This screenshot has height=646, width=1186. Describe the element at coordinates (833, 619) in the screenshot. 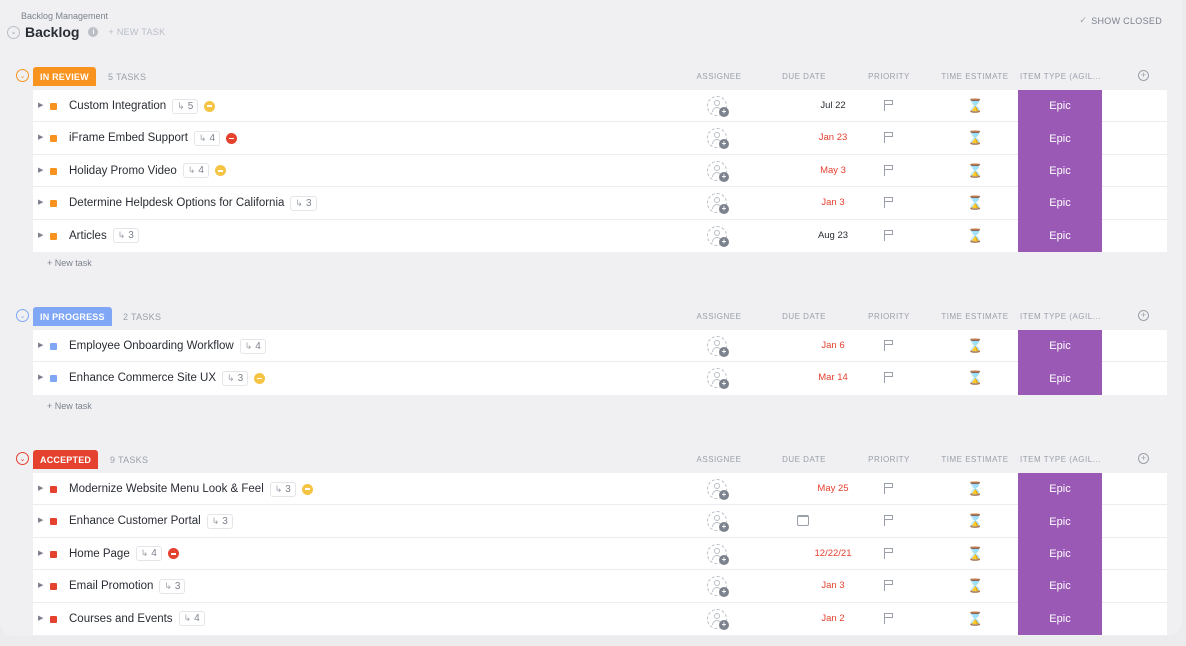

I see `due-date: Jan 2` at that location.